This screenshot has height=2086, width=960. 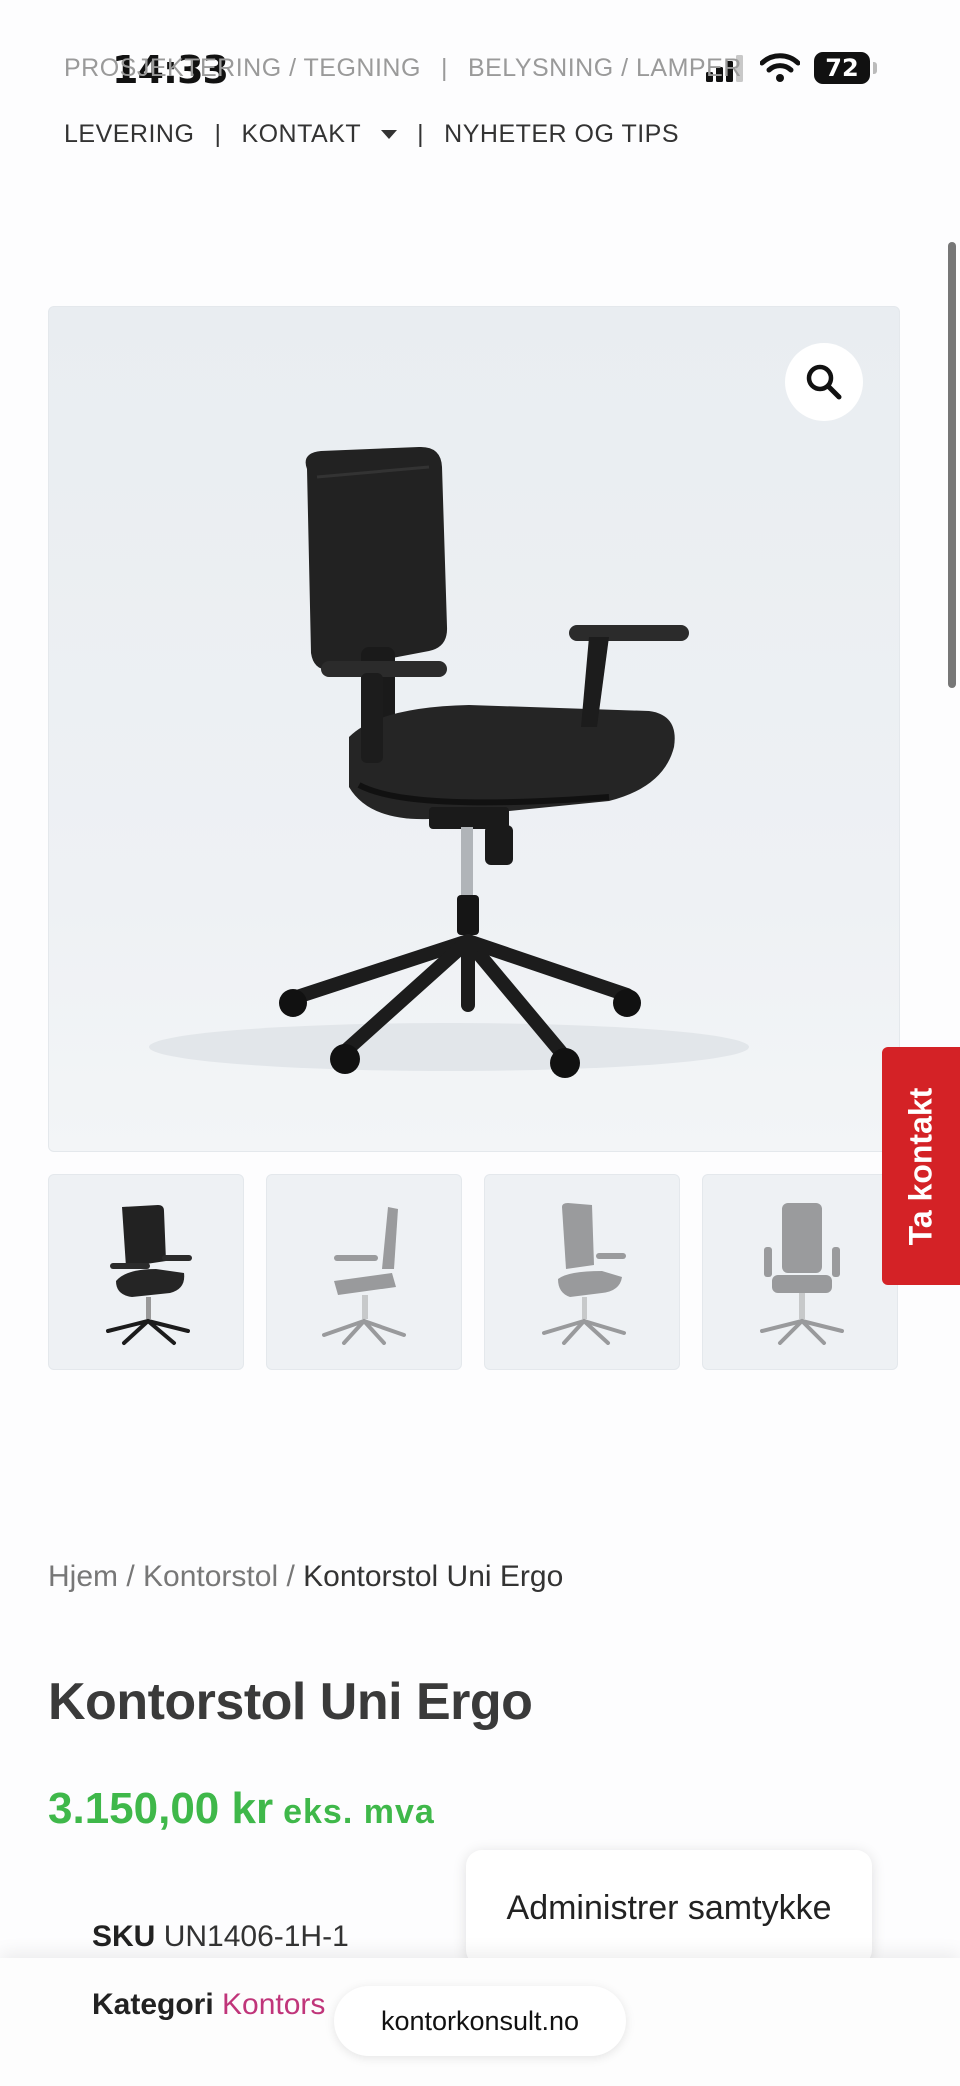 What do you see at coordinates (371, 134) in the screenshot?
I see `nav-row-main: LEVERING | KONTAKT | NYHETER OG TIPS` at bounding box center [371, 134].